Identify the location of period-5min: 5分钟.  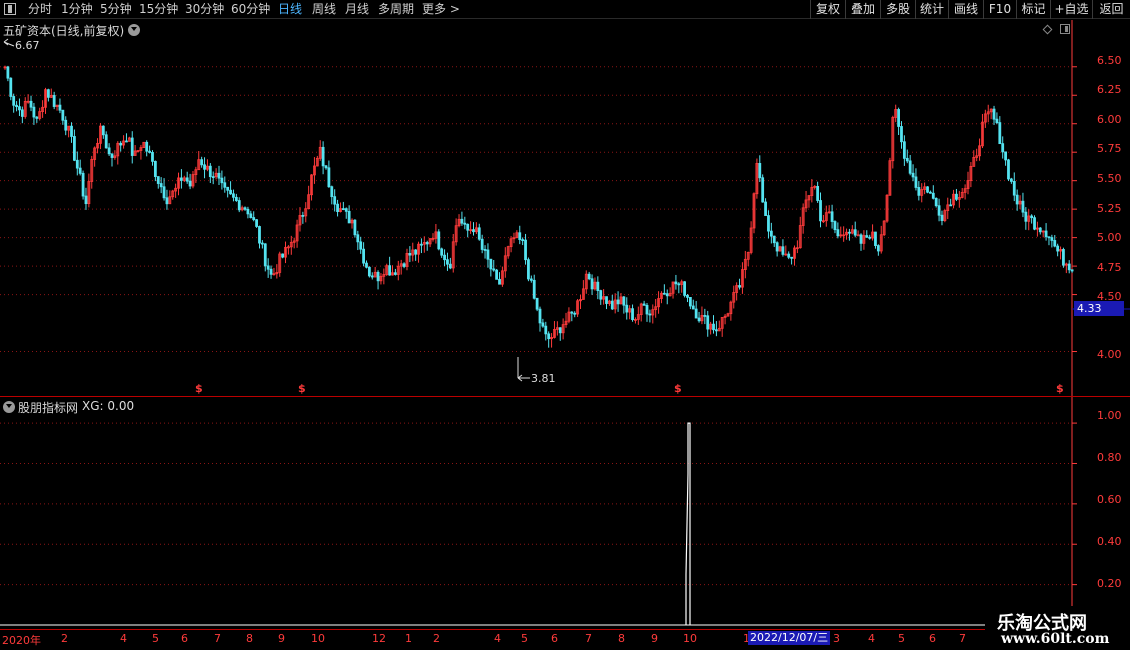
(116, 9).